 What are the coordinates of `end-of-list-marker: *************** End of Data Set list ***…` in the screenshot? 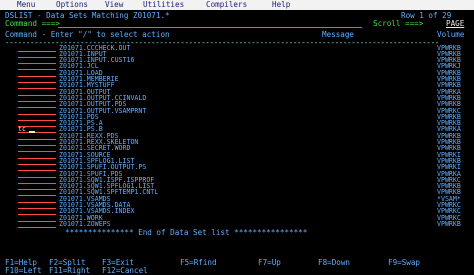 It's located at (186, 232).